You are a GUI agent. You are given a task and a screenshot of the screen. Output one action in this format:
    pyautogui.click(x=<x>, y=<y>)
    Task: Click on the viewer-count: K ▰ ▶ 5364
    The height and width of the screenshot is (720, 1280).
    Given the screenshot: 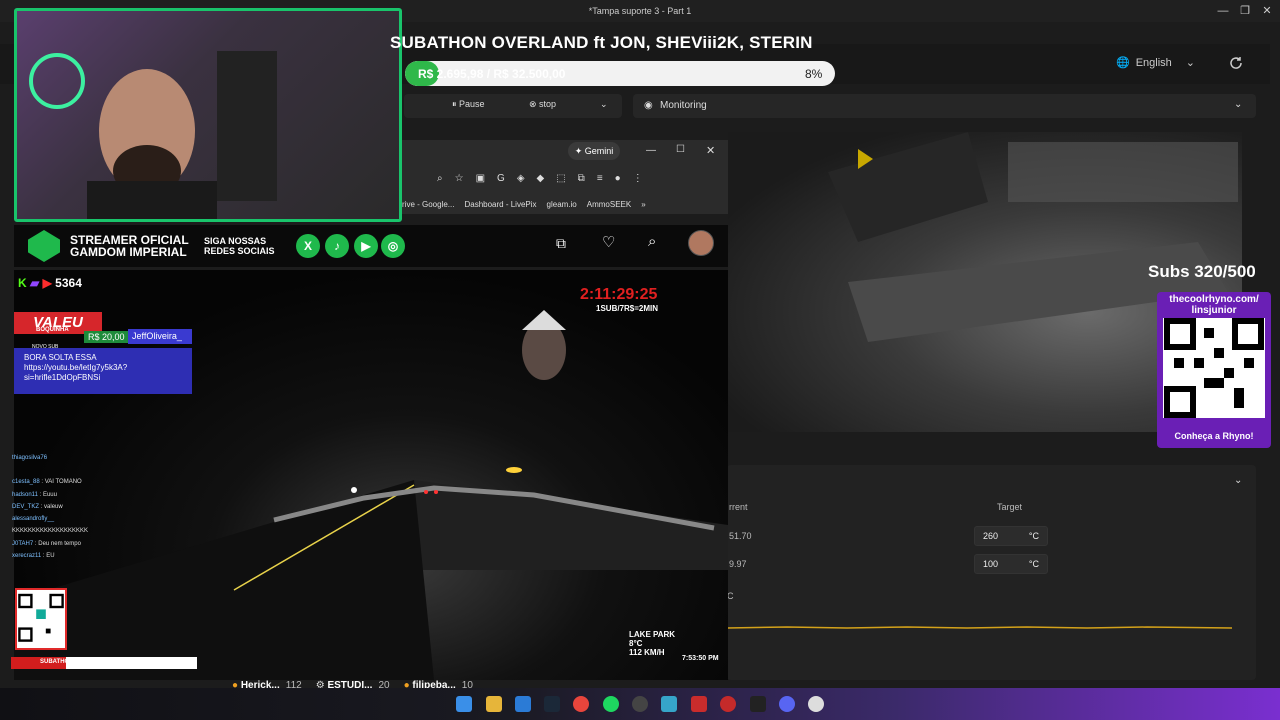 What is the action you would take?
    pyautogui.click(x=50, y=283)
    